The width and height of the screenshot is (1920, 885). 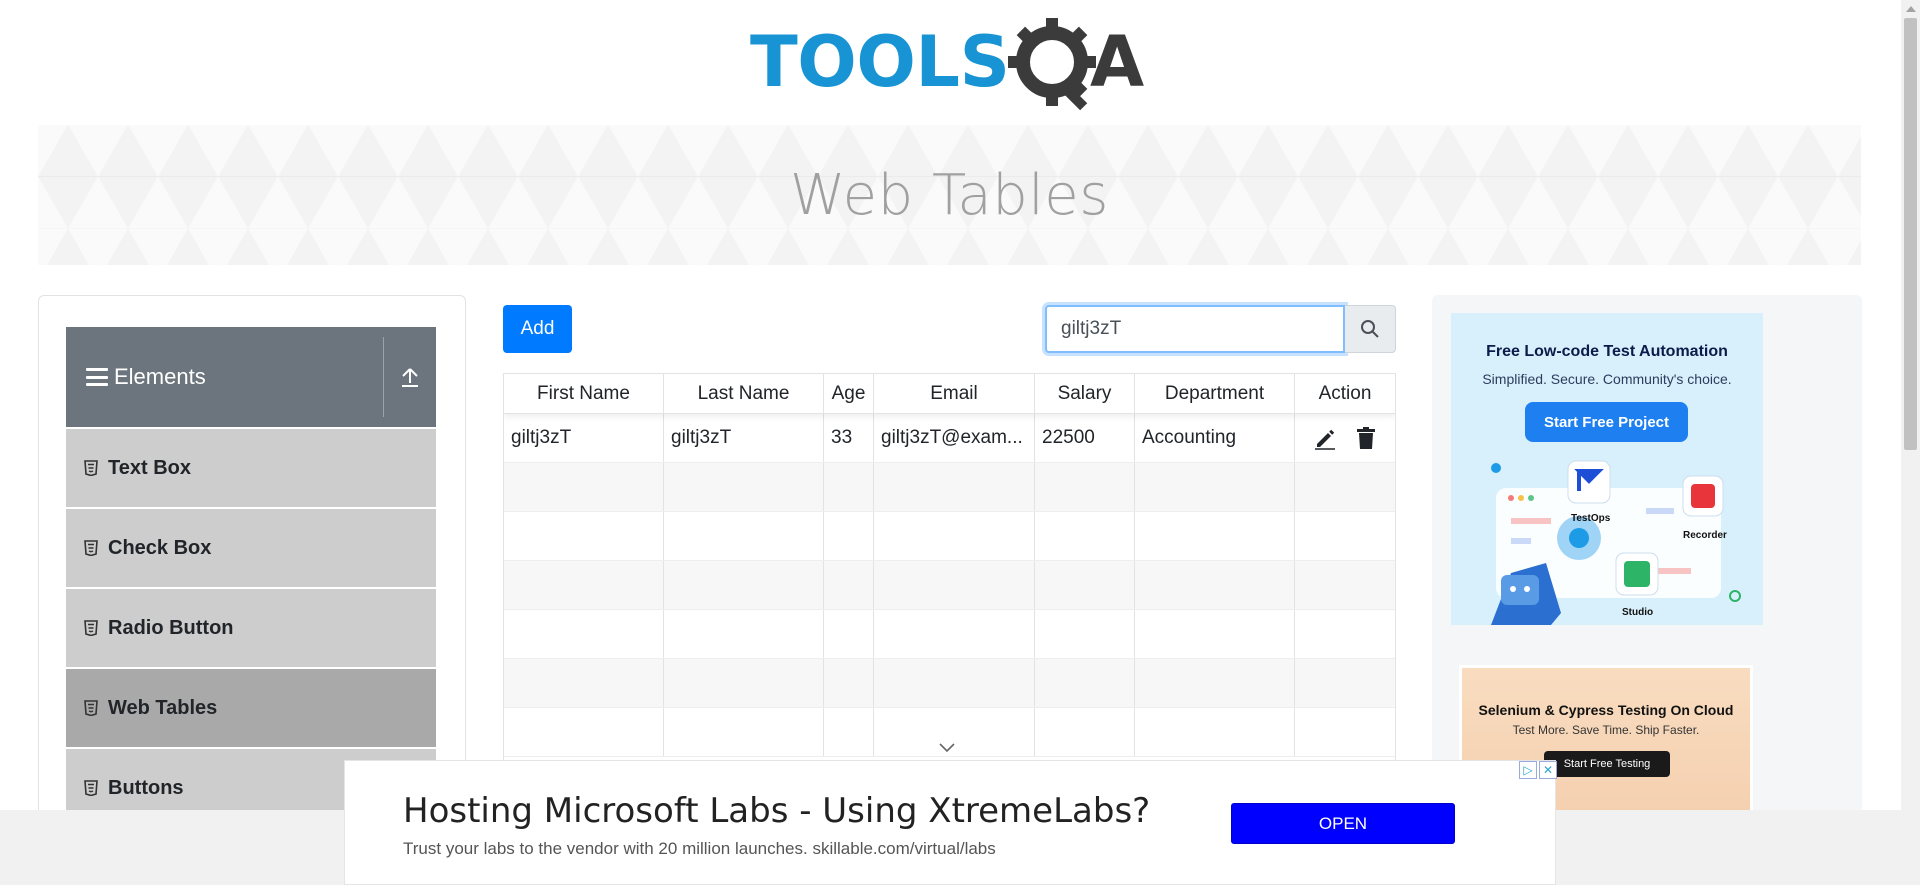 What do you see at coordinates (1215, 393) in the screenshot?
I see `column-header-department: Department` at bounding box center [1215, 393].